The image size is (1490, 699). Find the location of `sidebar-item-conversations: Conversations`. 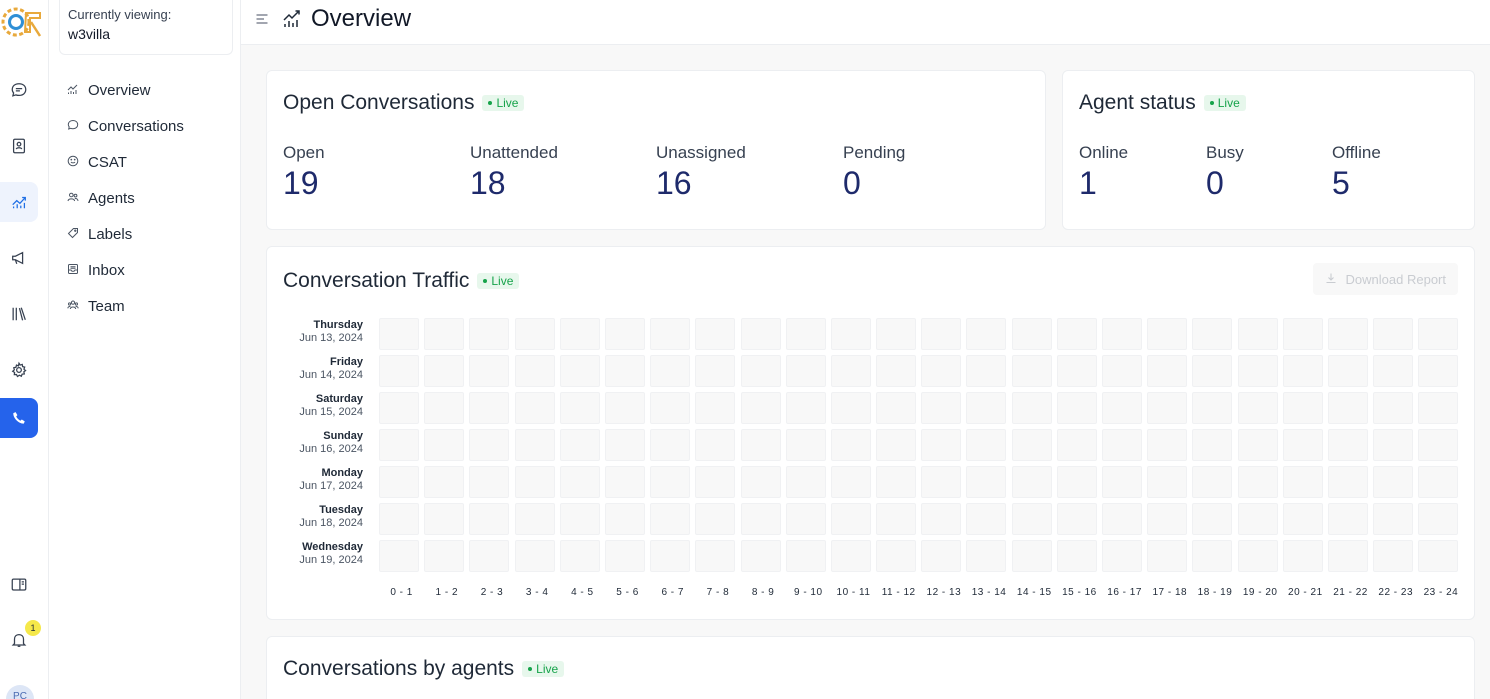

sidebar-item-conversations: Conversations is located at coordinates (125, 126).